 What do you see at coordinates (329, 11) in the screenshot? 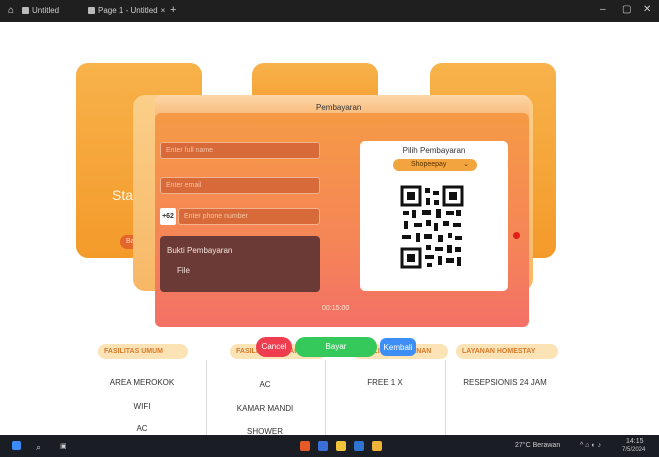
I see `browser-tab-bar: ⌂ Untitled Page 1 - Untitled × + – ▢ ✕` at bounding box center [329, 11].